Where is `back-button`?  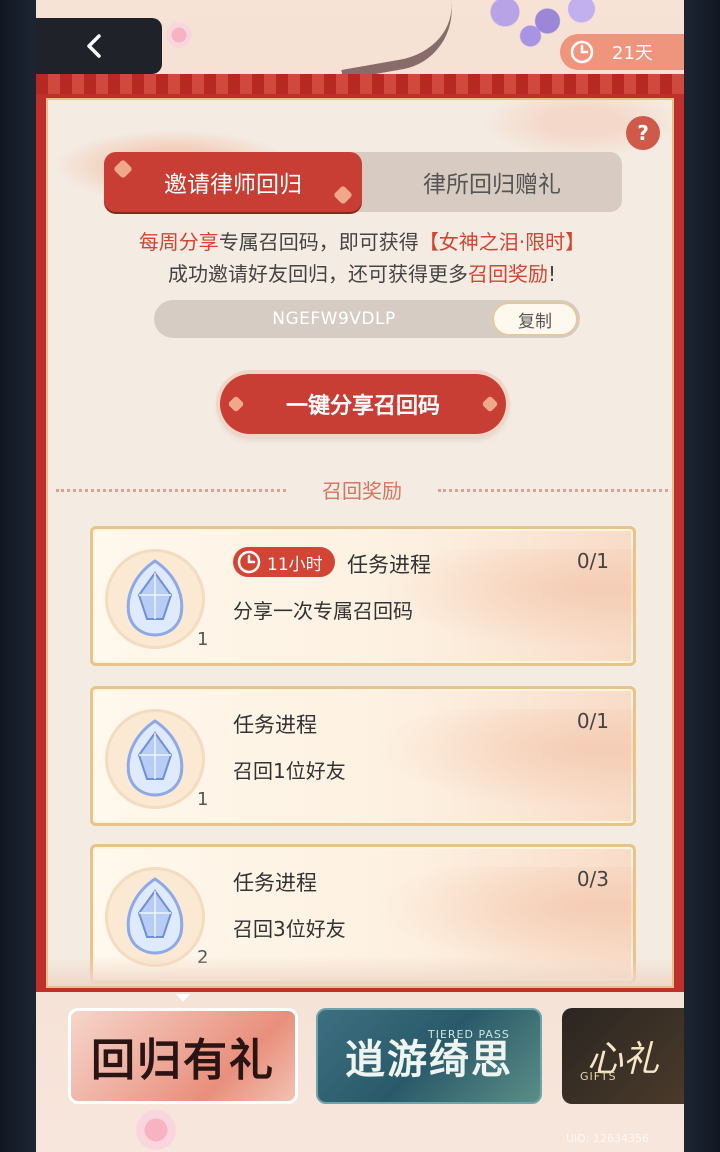
back-button is located at coordinates (99, 46).